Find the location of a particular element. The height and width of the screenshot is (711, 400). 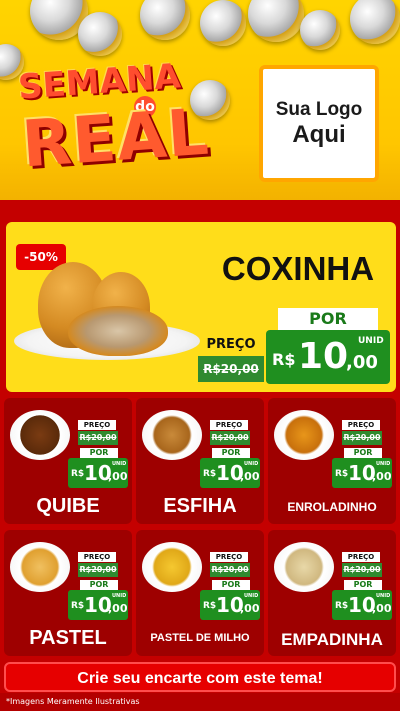

hero-product-name: COXINHA is located at coordinates (298, 268).